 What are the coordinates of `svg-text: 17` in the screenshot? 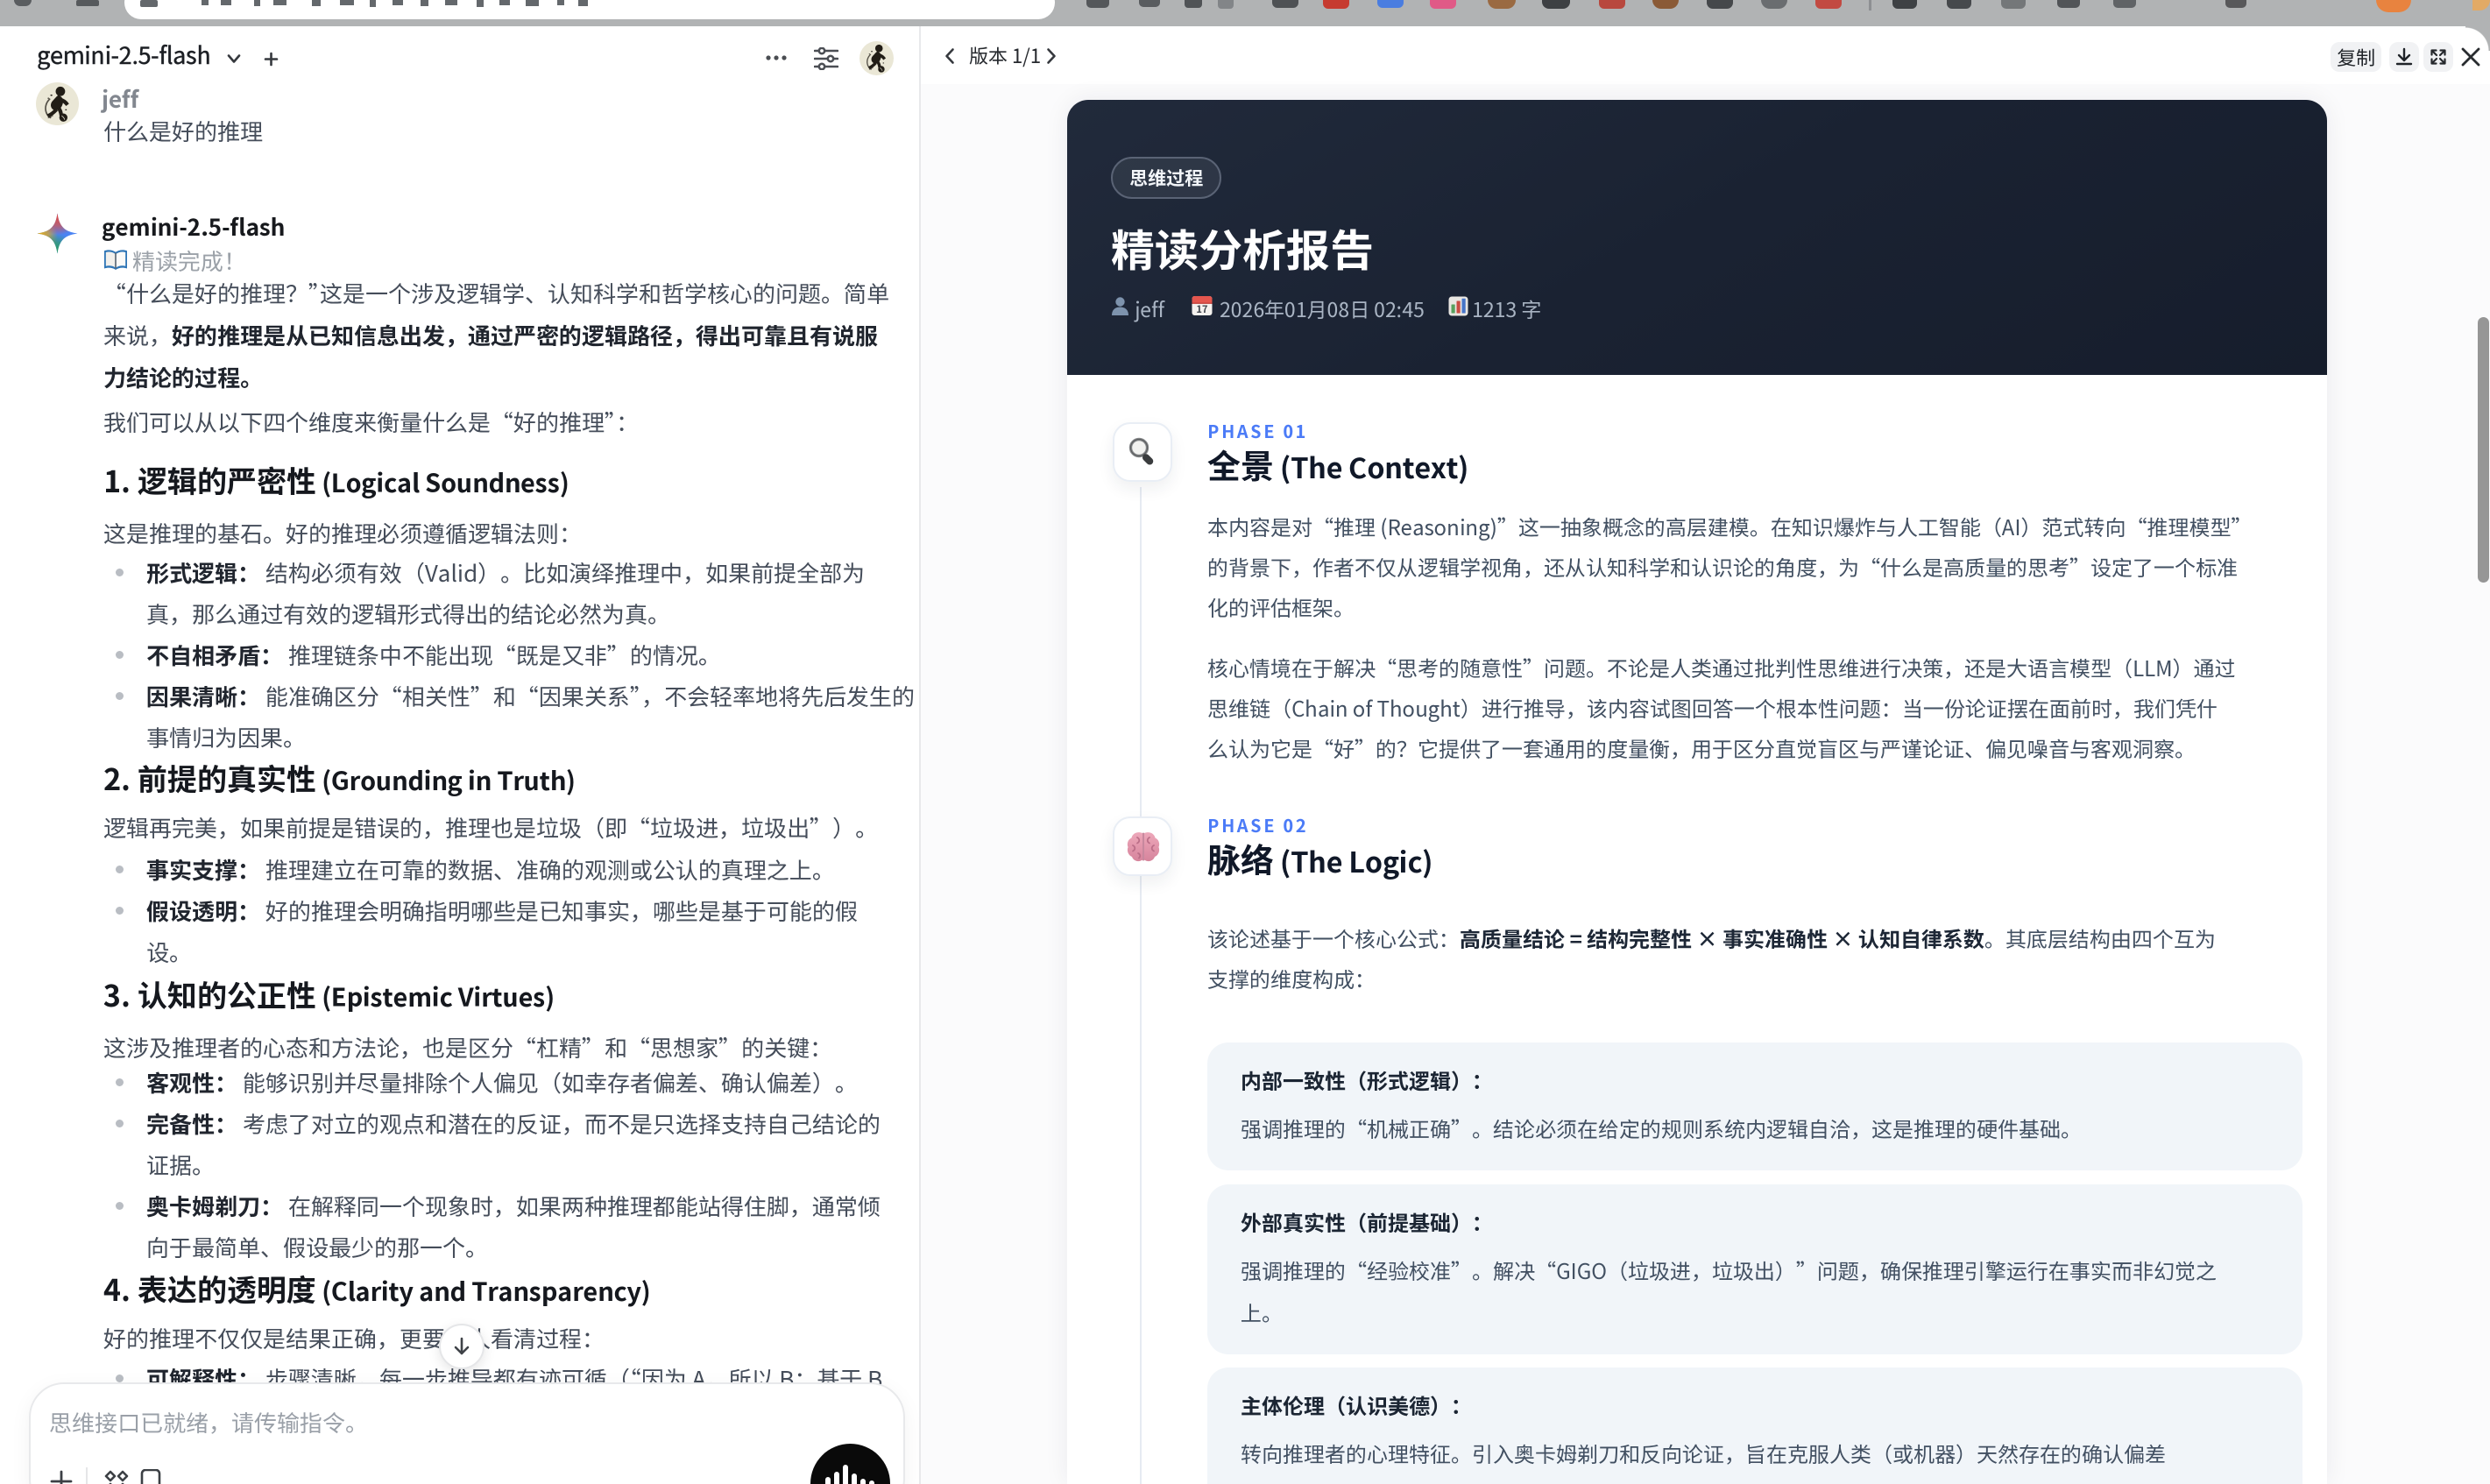 It's located at (1202, 309).